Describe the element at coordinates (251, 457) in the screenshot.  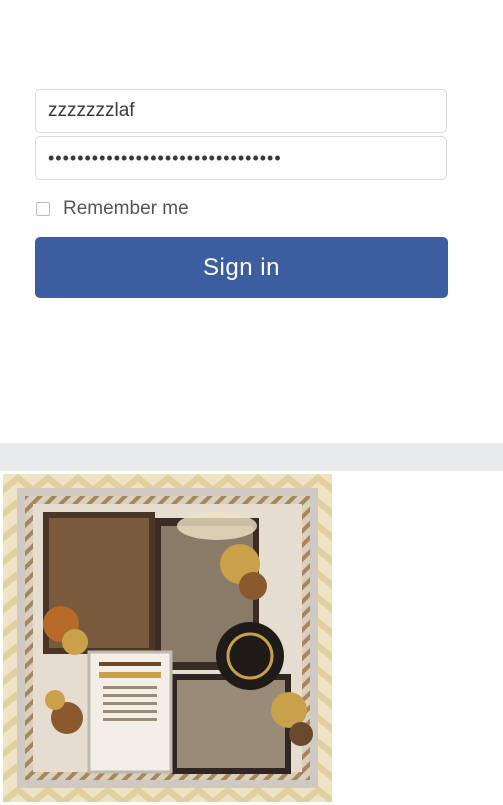
I see `section-divider` at that location.